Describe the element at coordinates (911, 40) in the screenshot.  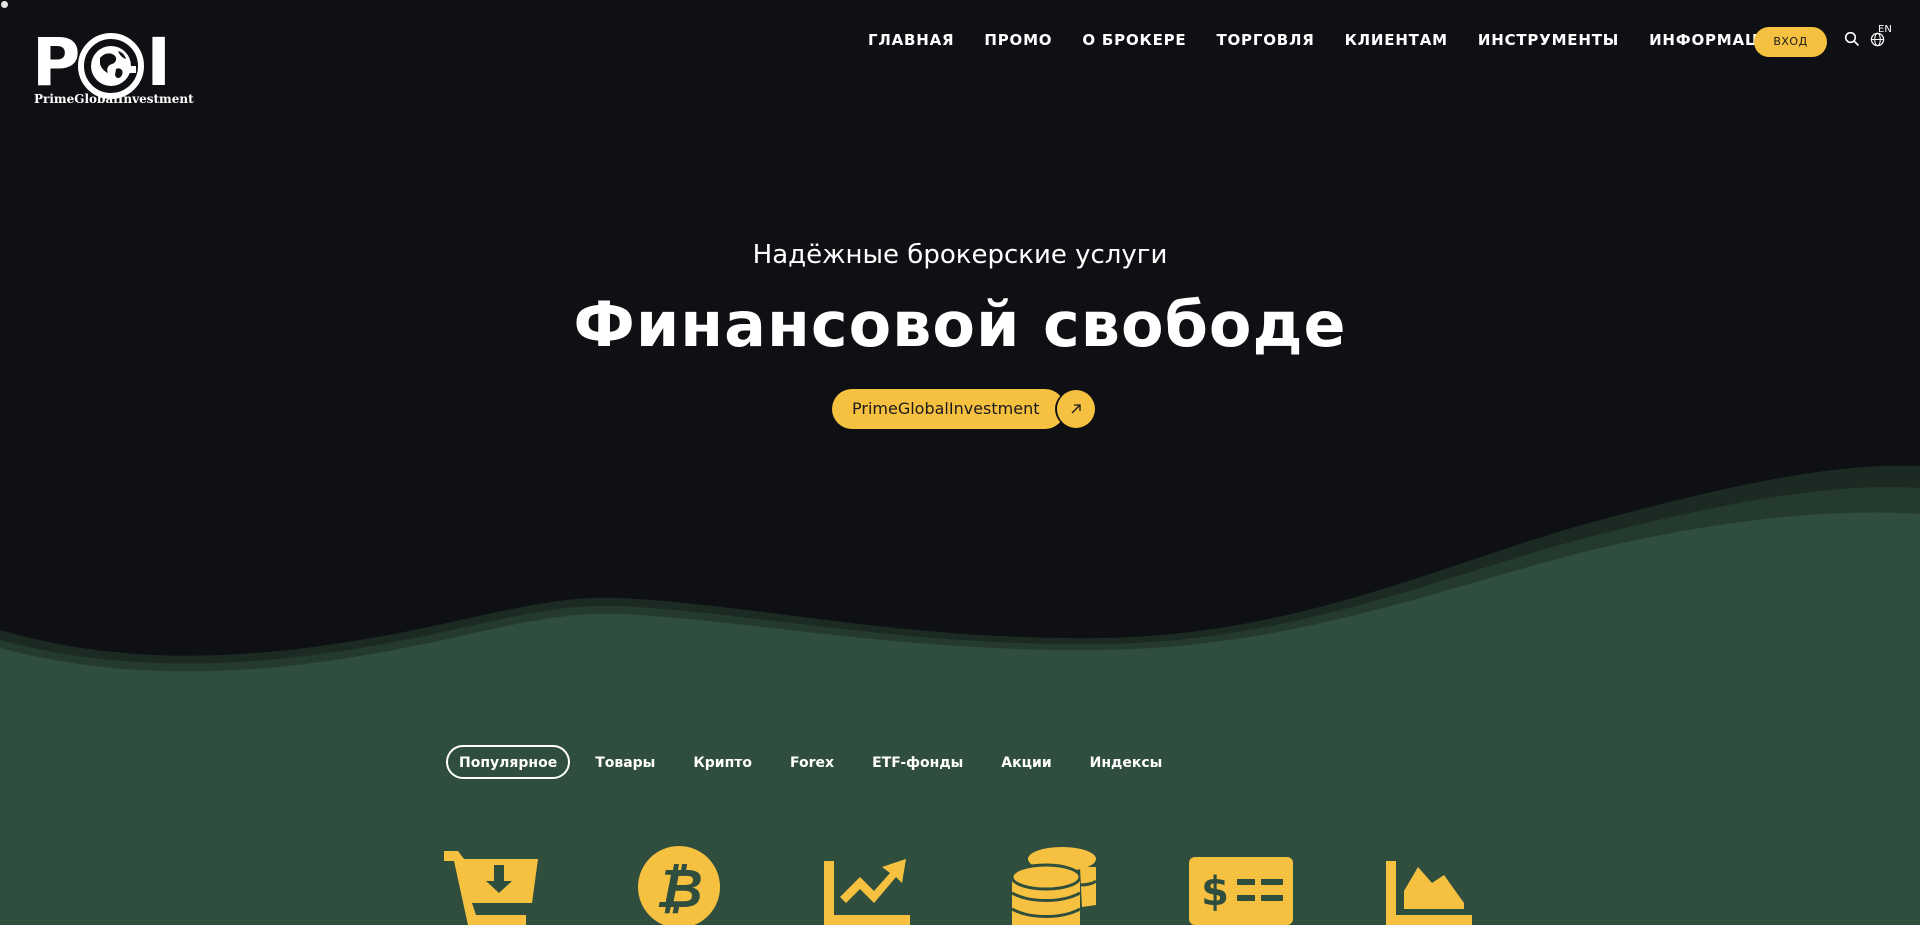
I see `nav-item-home: ГЛАВНАЯ` at that location.